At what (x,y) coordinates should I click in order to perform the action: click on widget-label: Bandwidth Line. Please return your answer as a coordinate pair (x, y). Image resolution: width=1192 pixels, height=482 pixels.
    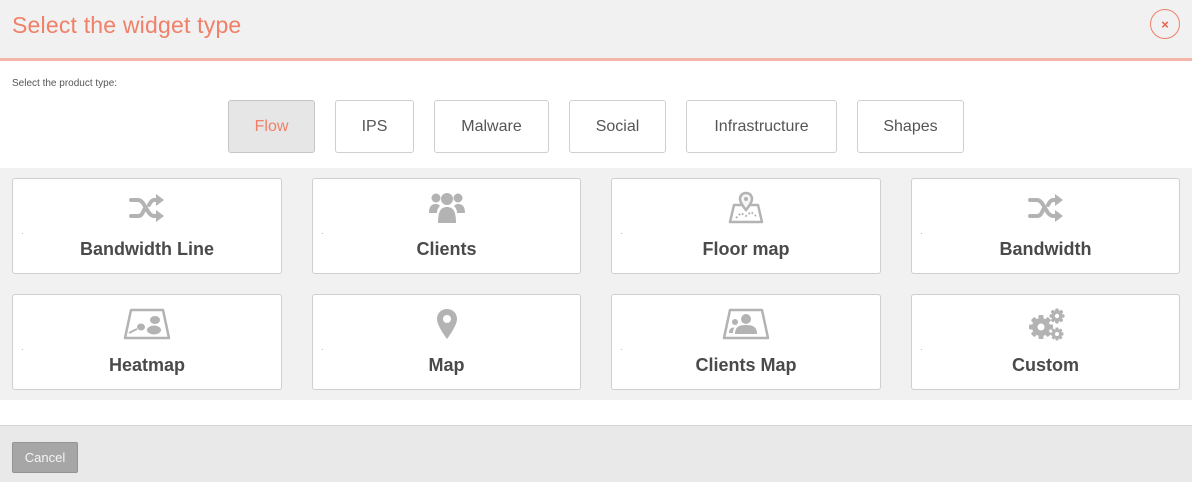
    Looking at the image, I should click on (147, 249).